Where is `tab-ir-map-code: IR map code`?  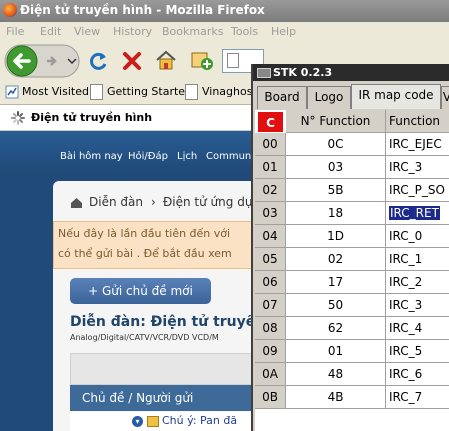 tab-ir-map-code: IR map code is located at coordinates (396, 96).